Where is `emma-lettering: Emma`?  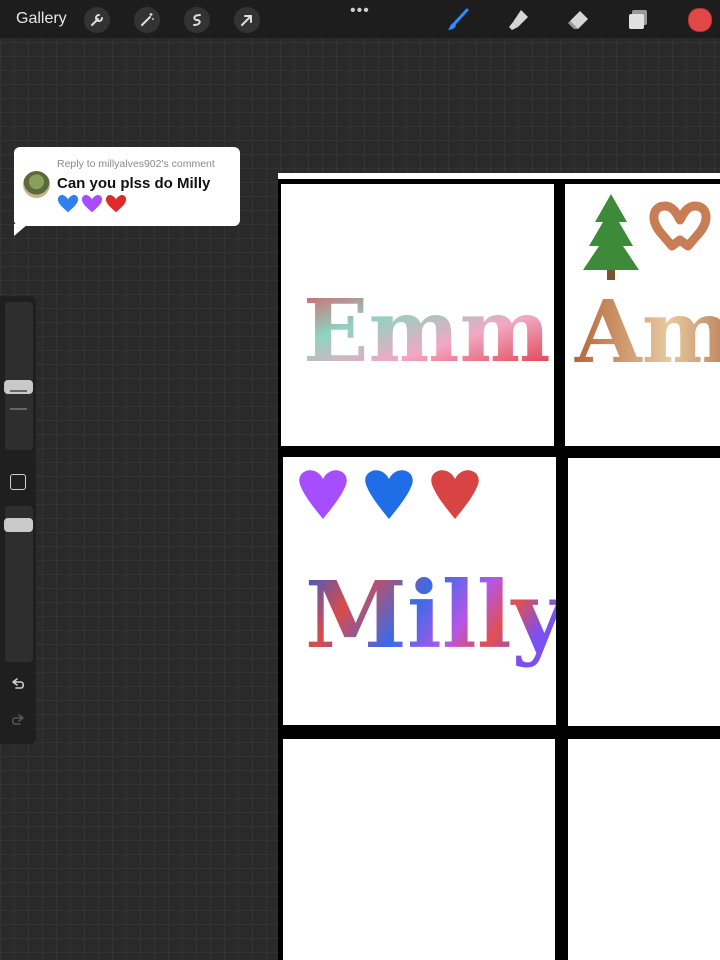
emma-lettering: Emma is located at coordinates (428, 331).